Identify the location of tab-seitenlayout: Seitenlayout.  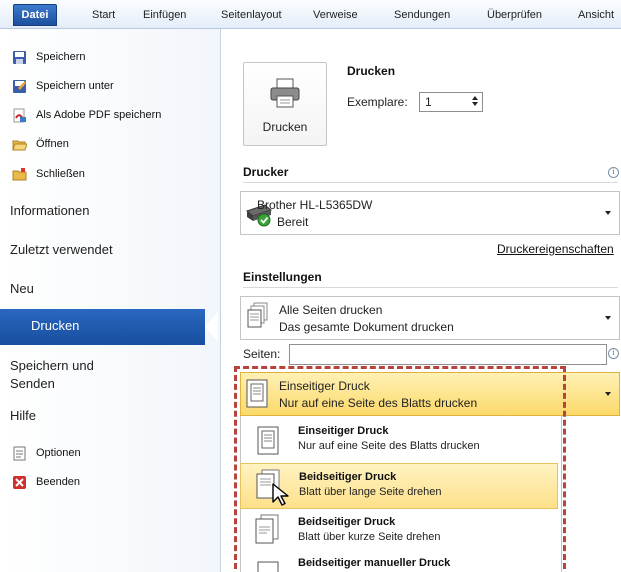
(251, 15).